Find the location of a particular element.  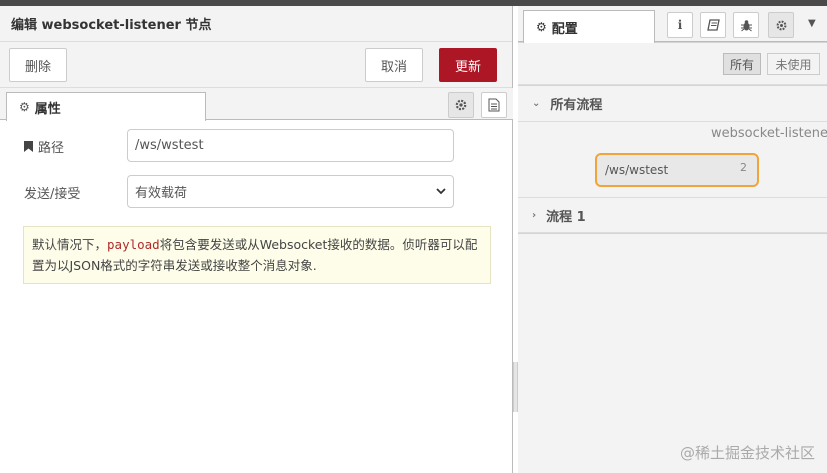

sidebar-tabbar: ⚙ 配置 i ▼ is located at coordinates (672, 24).